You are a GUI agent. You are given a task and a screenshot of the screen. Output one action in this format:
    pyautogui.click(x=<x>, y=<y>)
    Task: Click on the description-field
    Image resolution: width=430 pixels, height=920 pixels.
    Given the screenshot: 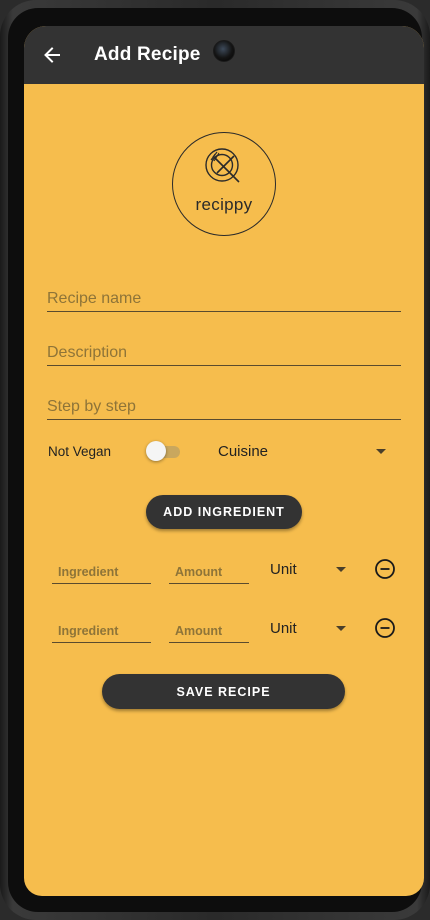 What is the action you would take?
    pyautogui.click(x=224, y=351)
    